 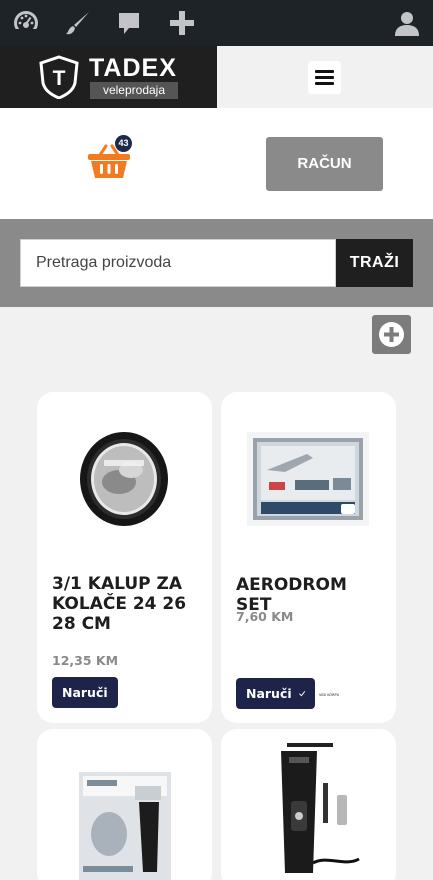 I want to click on product-image-airport-set, so click(x=308, y=479).